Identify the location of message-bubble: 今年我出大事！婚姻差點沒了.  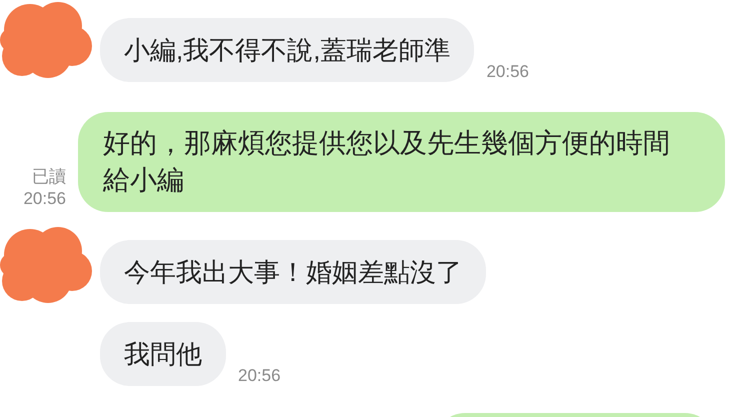
(293, 272).